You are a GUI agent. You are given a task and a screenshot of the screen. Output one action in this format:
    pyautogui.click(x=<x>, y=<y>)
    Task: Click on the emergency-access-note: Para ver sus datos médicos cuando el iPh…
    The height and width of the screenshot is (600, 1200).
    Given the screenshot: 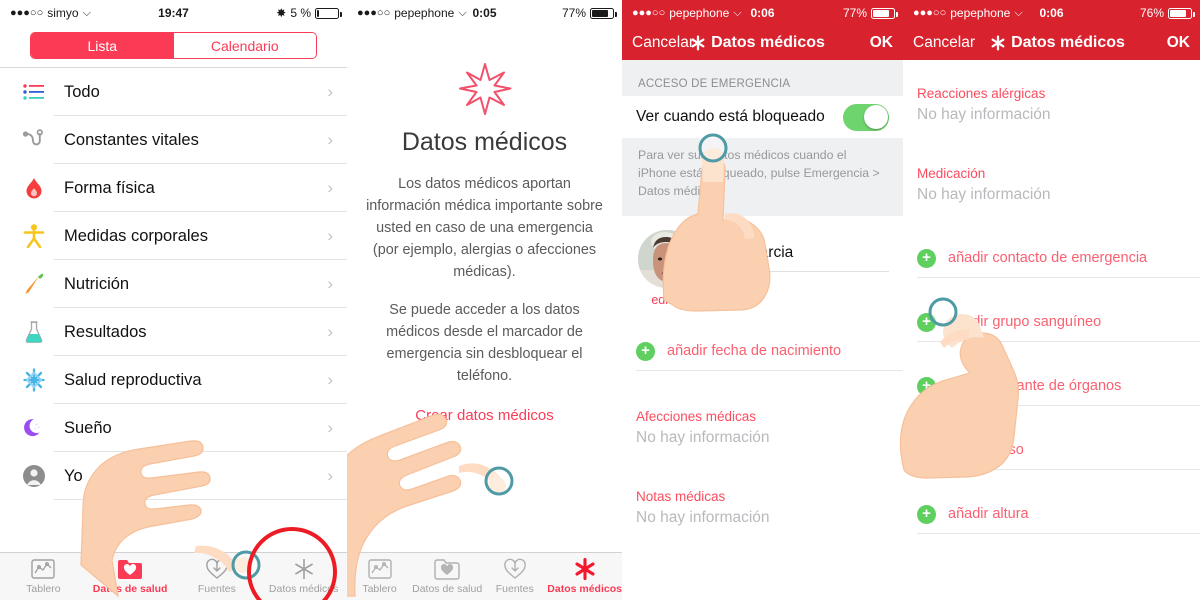 What is the action you would take?
    pyautogui.click(x=762, y=177)
    